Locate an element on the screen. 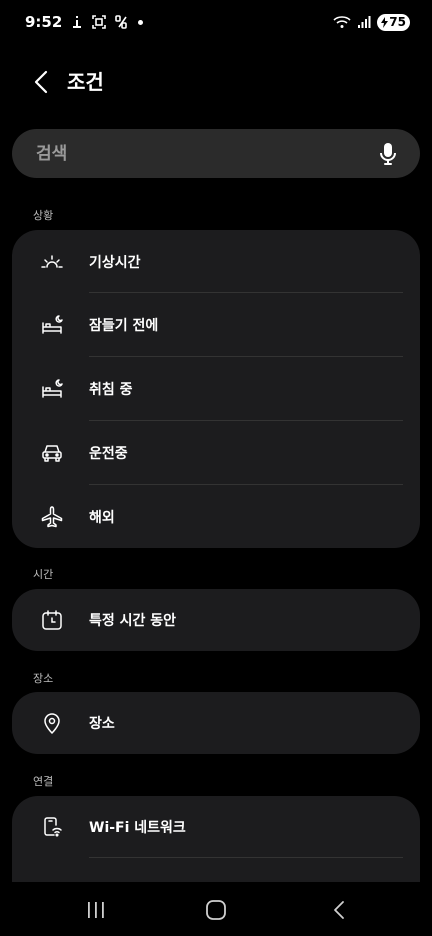 The height and width of the screenshot is (936, 432). list-item-label: Wi-Fi 네트워크 is located at coordinates (137, 828).